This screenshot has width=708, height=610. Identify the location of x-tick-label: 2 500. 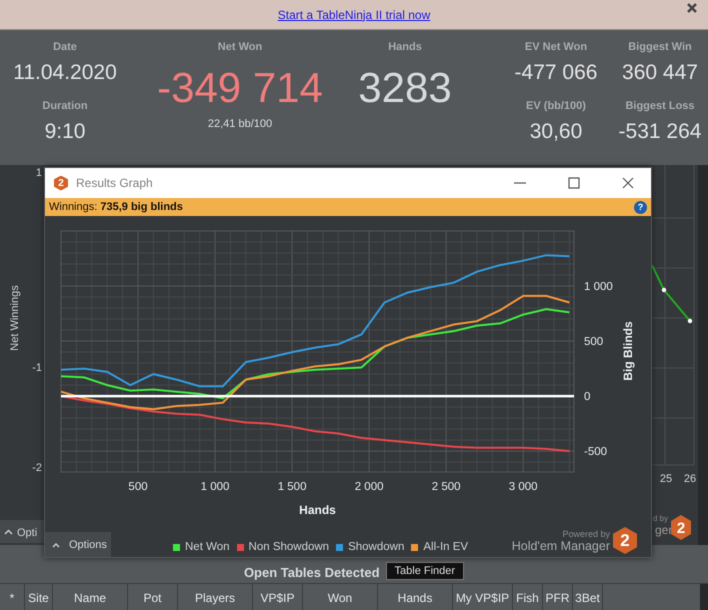
(446, 487).